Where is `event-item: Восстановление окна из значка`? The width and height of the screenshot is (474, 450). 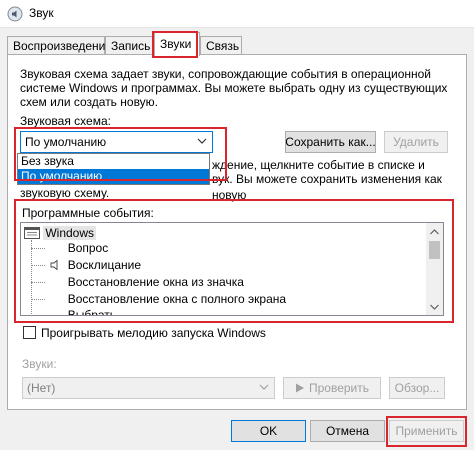 event-item: Восстановление окна из значка is located at coordinates (137, 282).